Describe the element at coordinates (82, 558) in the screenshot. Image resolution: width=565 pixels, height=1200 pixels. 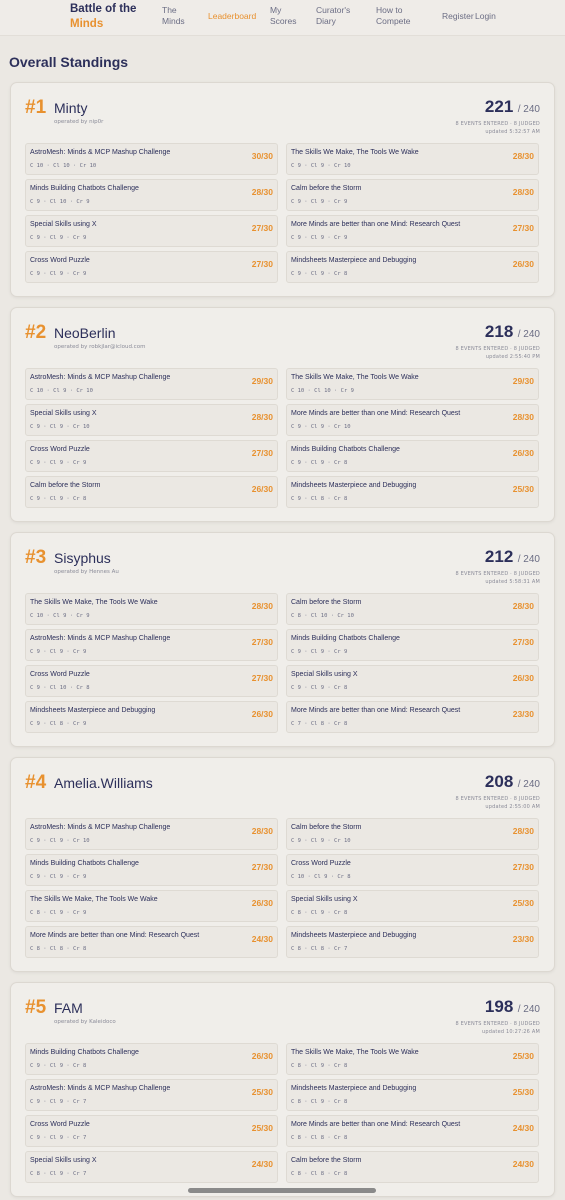
I see `contestant-name: Sisyphus` at that location.